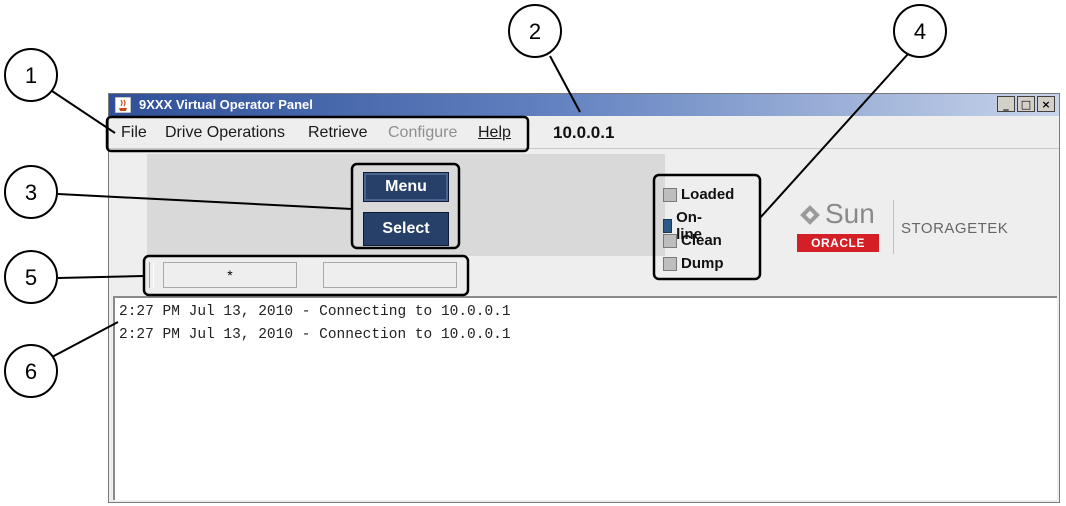  I want to click on menu-help: Help, so click(494, 133).